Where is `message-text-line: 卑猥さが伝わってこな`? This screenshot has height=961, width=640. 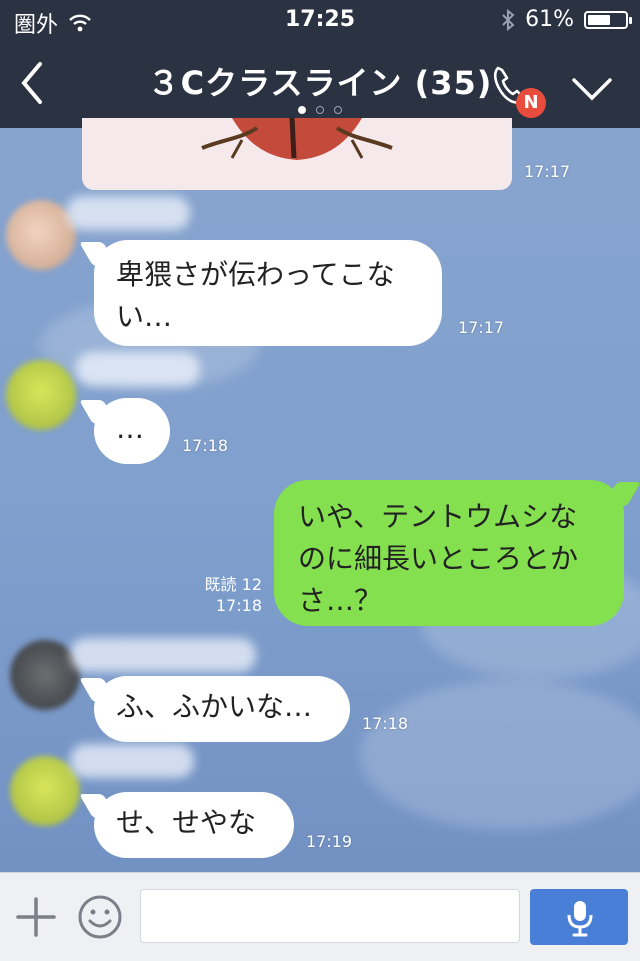
message-text-line: 卑猥さが伝わってこな is located at coordinates (255, 274).